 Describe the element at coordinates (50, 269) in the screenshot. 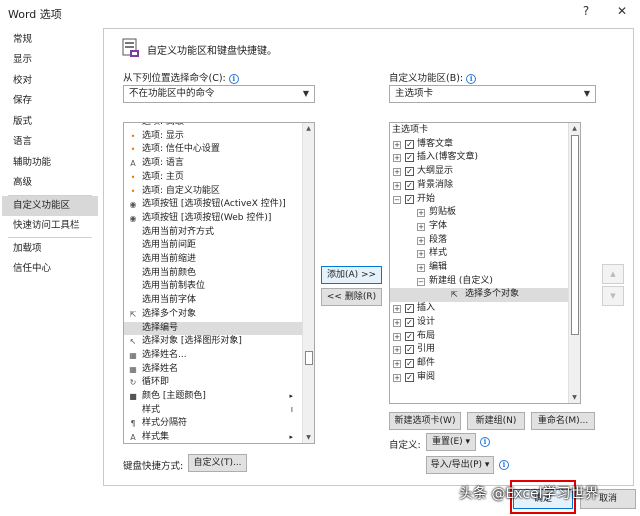

I see `sidebar-item-trust-center: 信任中心` at that location.